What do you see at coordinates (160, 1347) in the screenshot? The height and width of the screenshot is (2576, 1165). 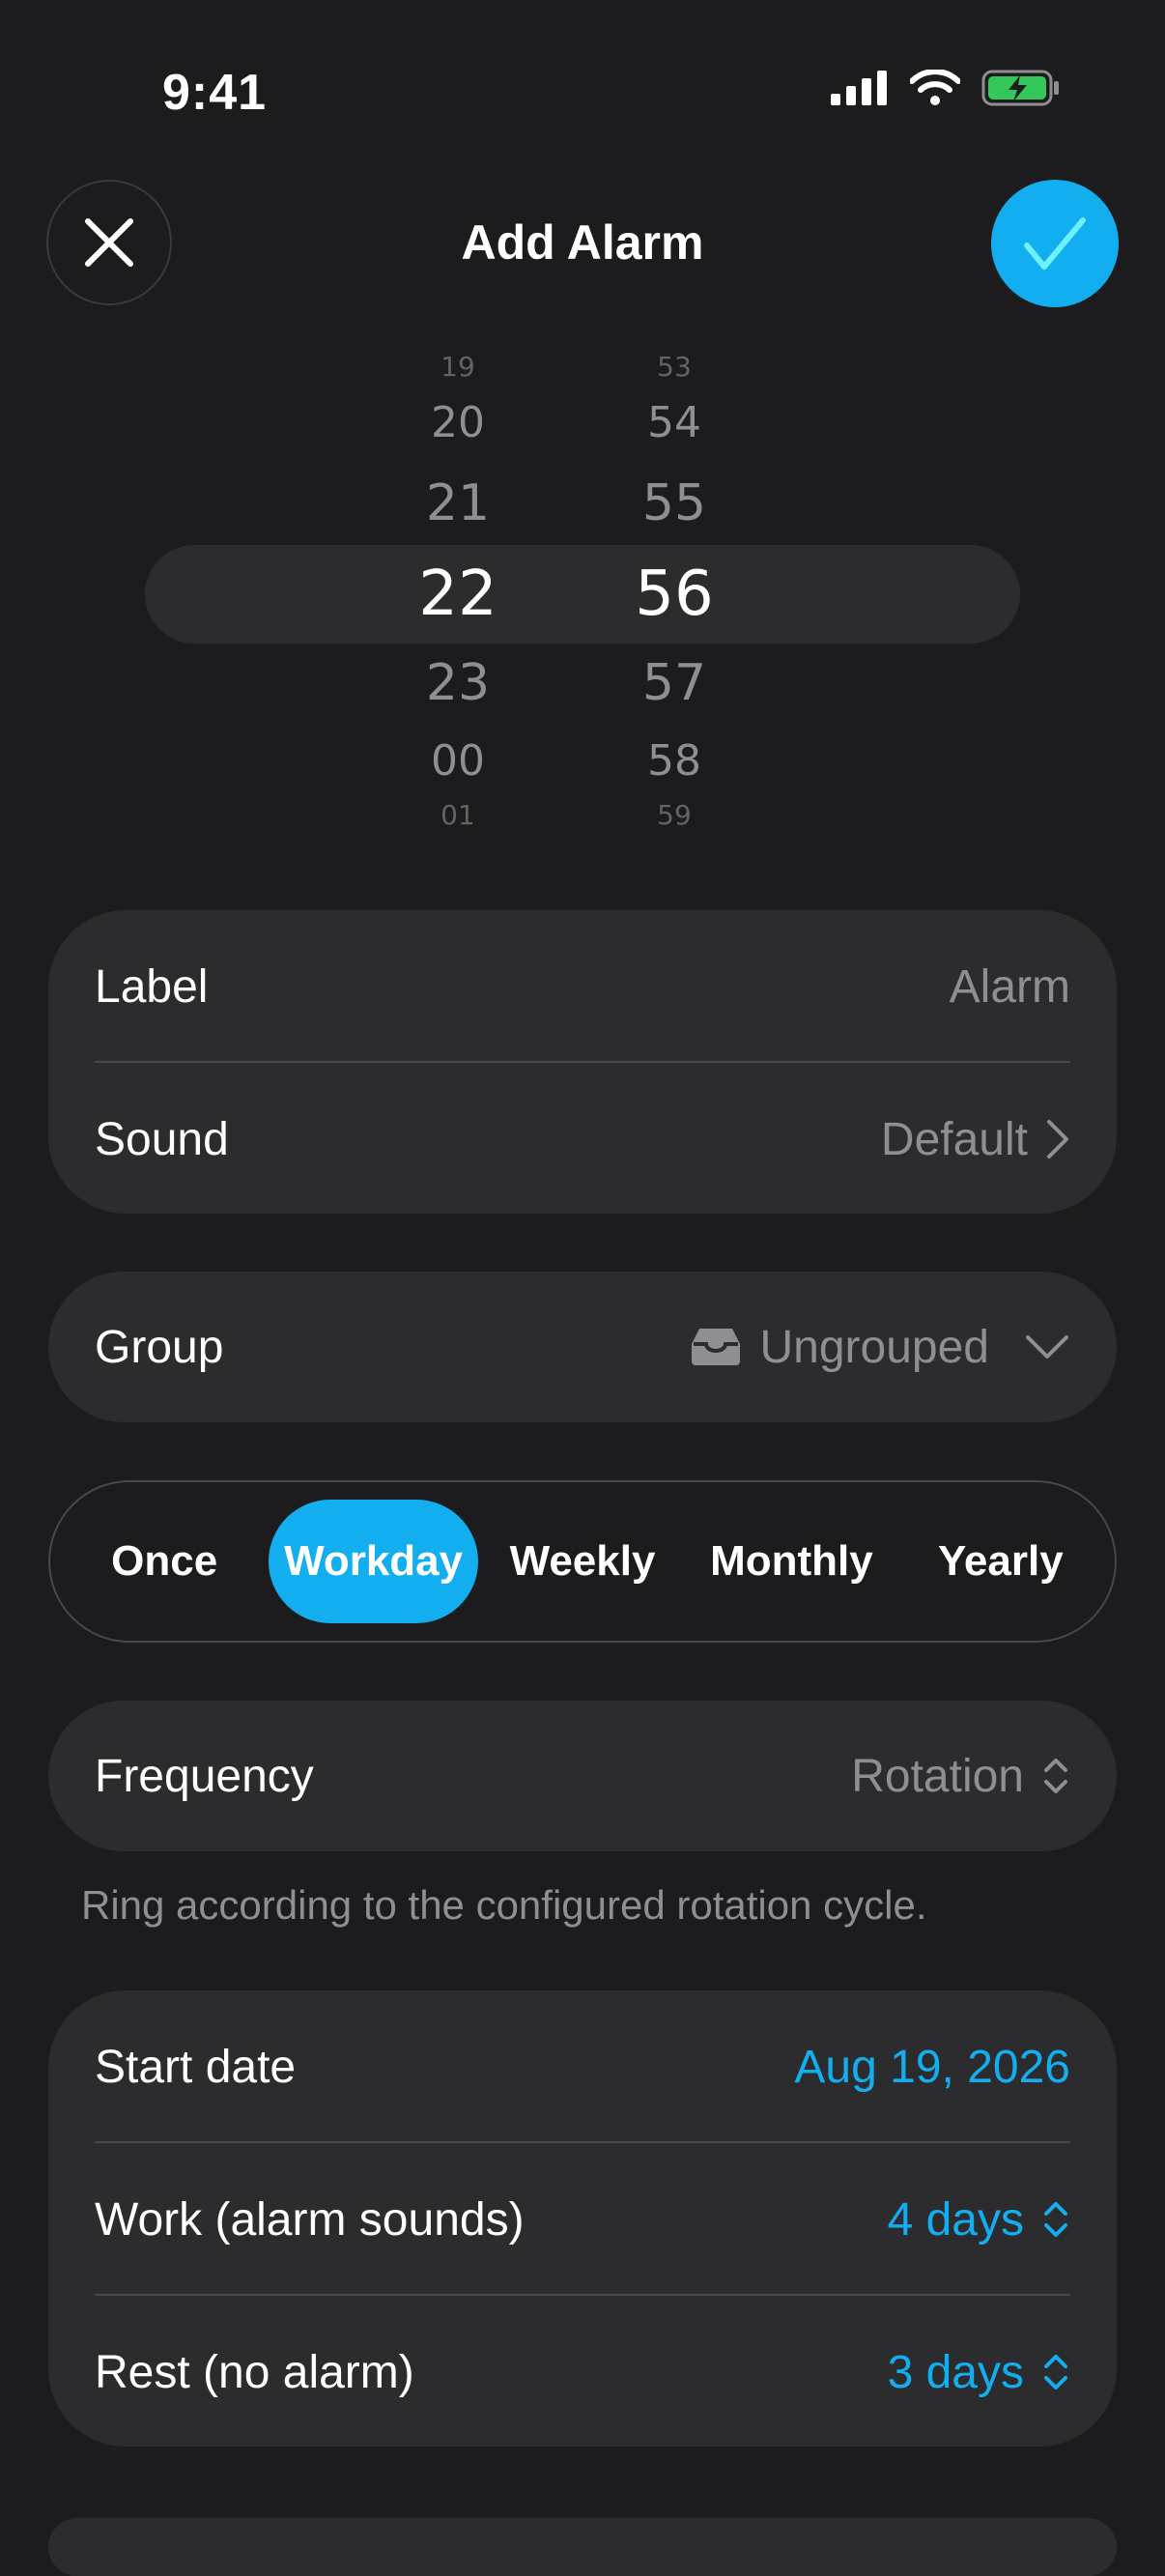 I see `group-row-title: Group` at bounding box center [160, 1347].